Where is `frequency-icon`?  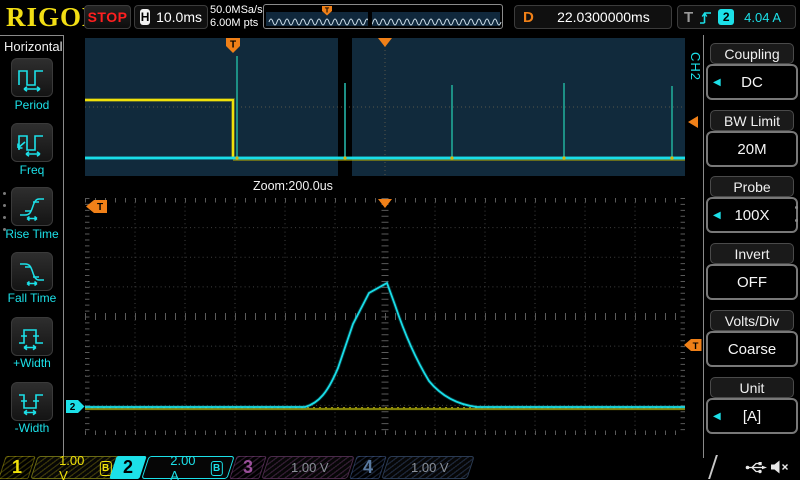
frequency-icon is located at coordinates (30, 145).